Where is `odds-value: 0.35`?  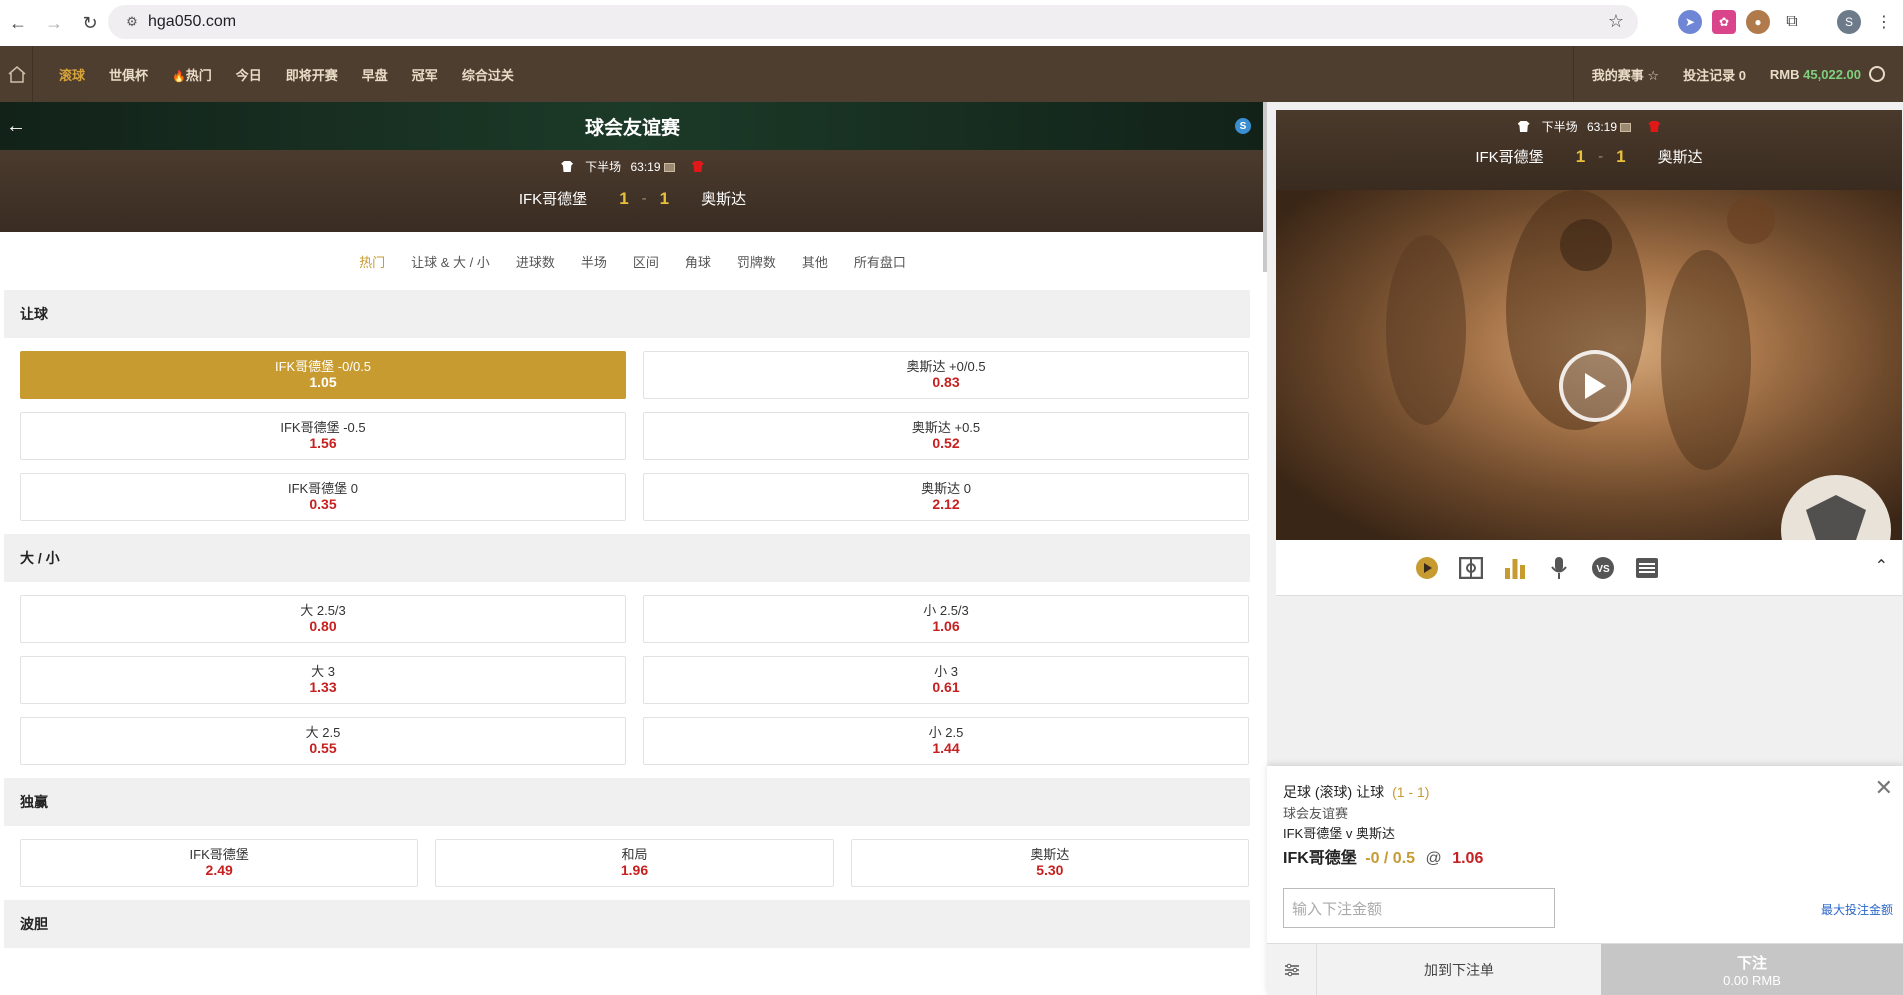
odds-value: 0.35 is located at coordinates (323, 504).